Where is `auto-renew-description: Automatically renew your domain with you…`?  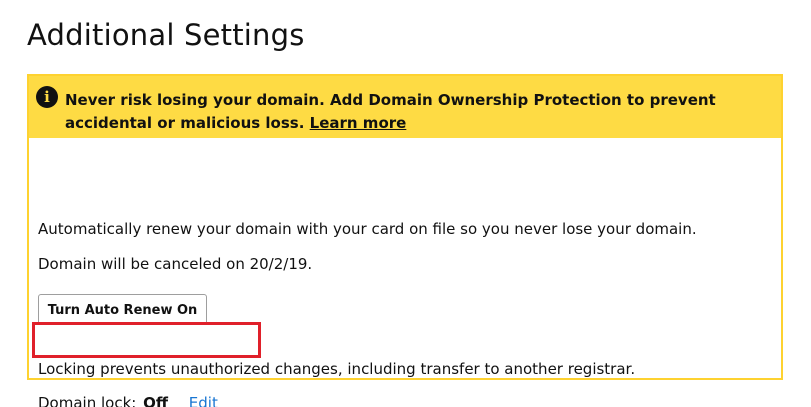 auto-renew-description: Automatically renew your domain with you… is located at coordinates (367, 229).